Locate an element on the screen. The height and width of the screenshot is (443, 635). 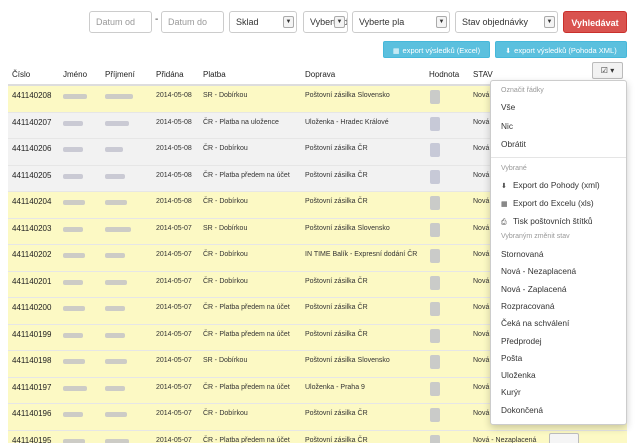
menu-item-state: Kurýr is located at coordinates (511, 392).